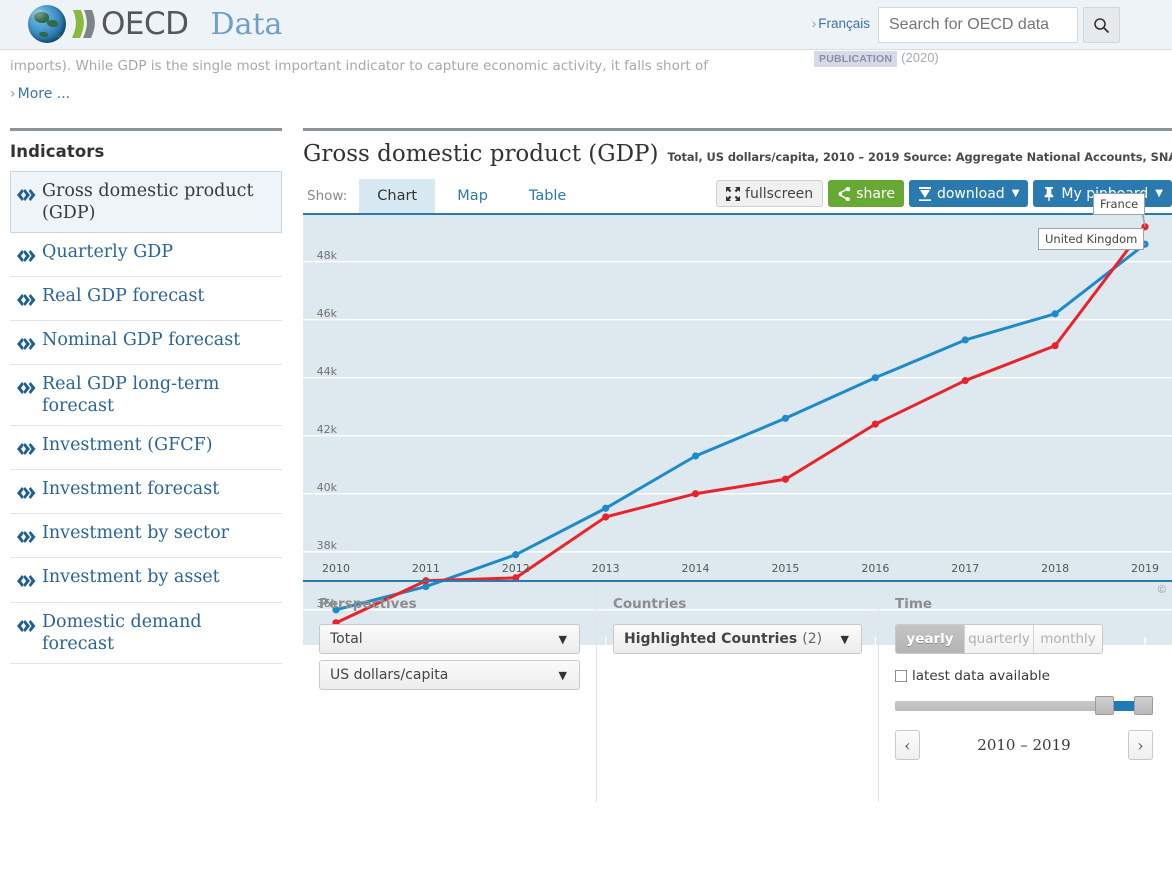 The image size is (1172, 880). What do you see at coordinates (547, 196) in the screenshot?
I see `tab-table: Table` at bounding box center [547, 196].